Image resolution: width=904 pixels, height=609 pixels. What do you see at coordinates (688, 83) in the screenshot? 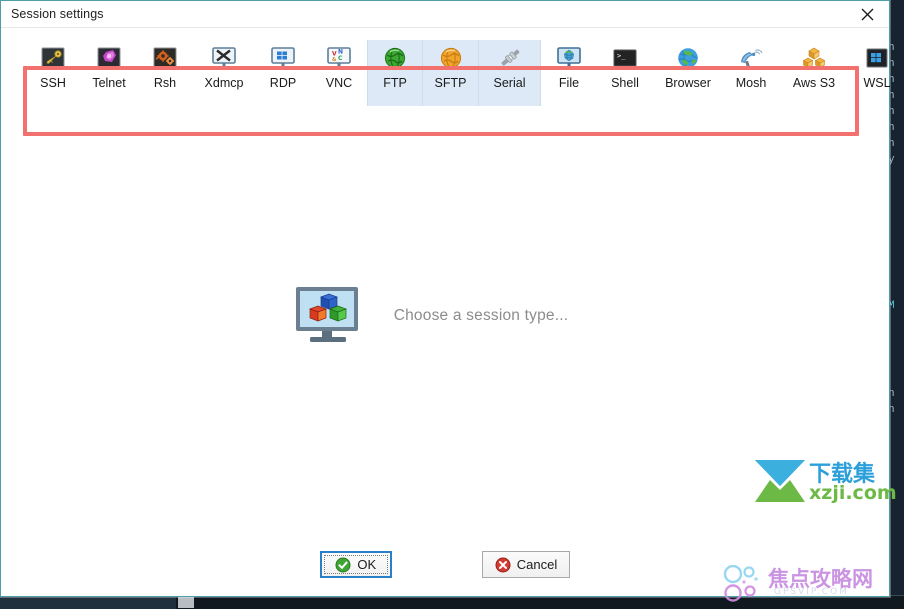
I see `session-type-label: Browser` at bounding box center [688, 83].